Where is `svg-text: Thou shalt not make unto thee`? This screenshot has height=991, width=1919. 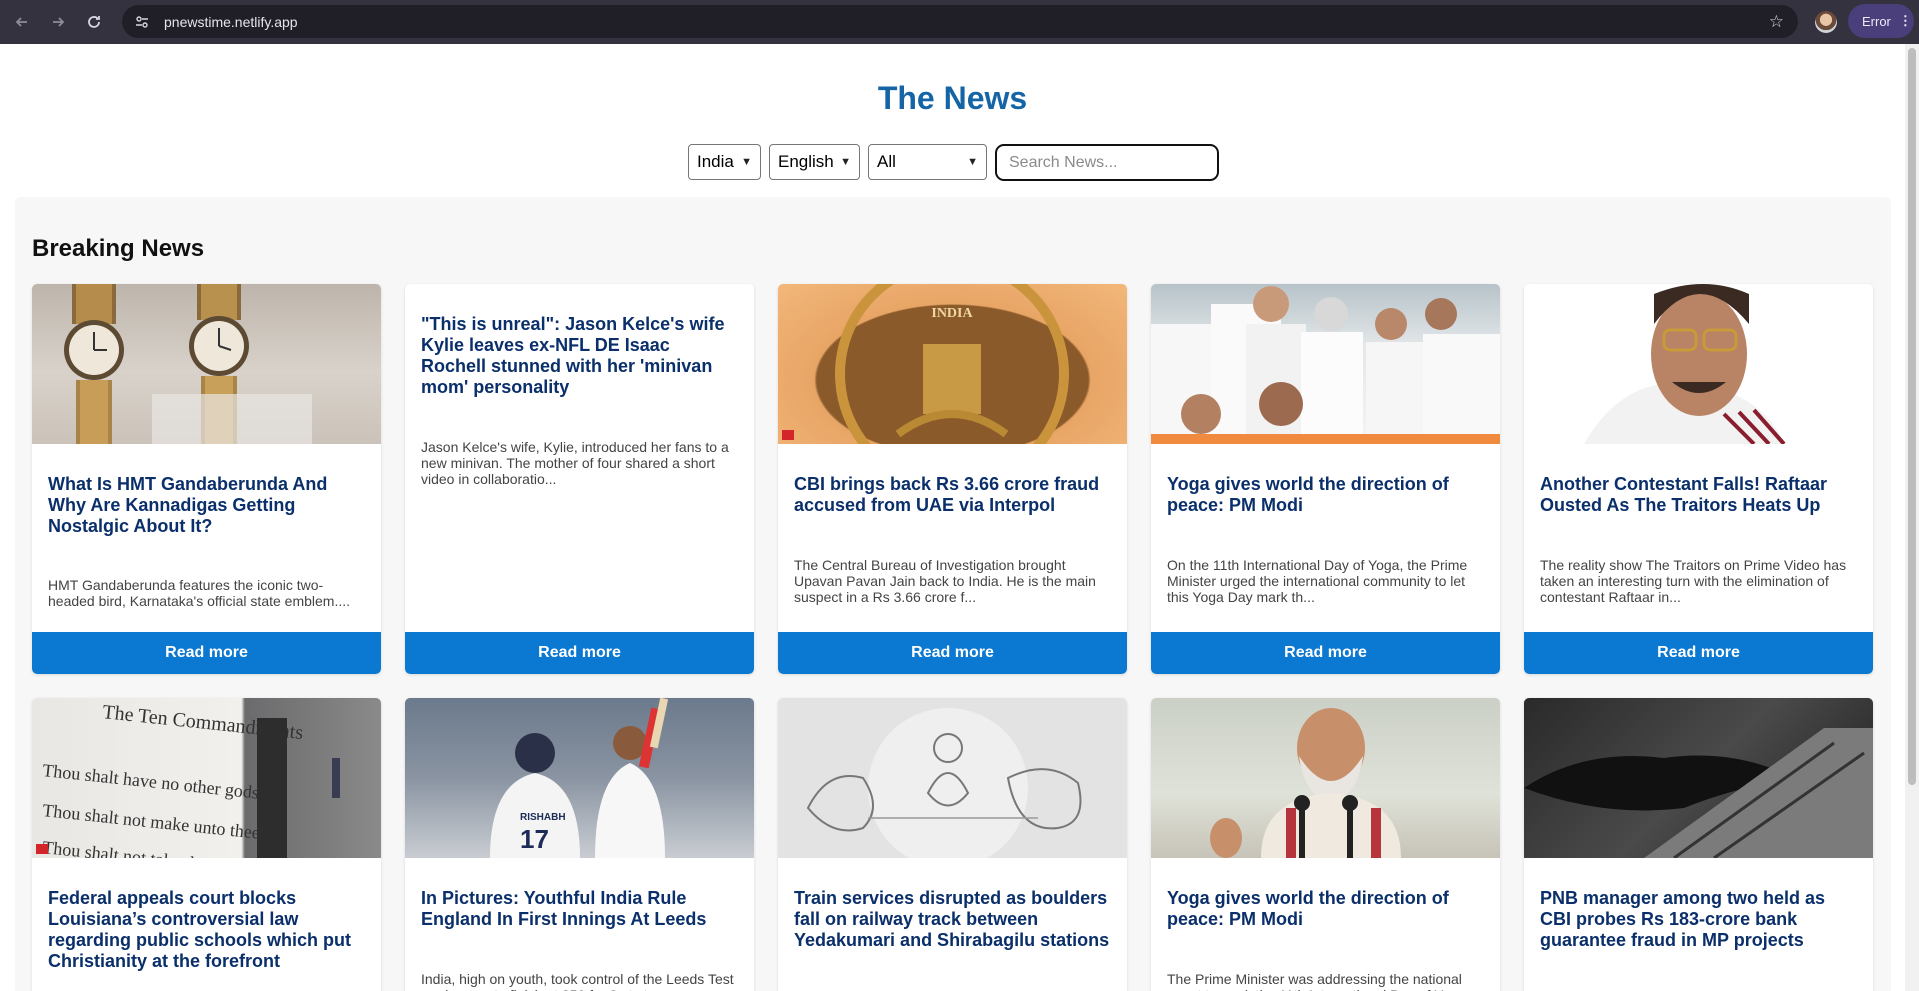
svg-text: Thou shalt not make unto thee is located at coordinates (151, 821).